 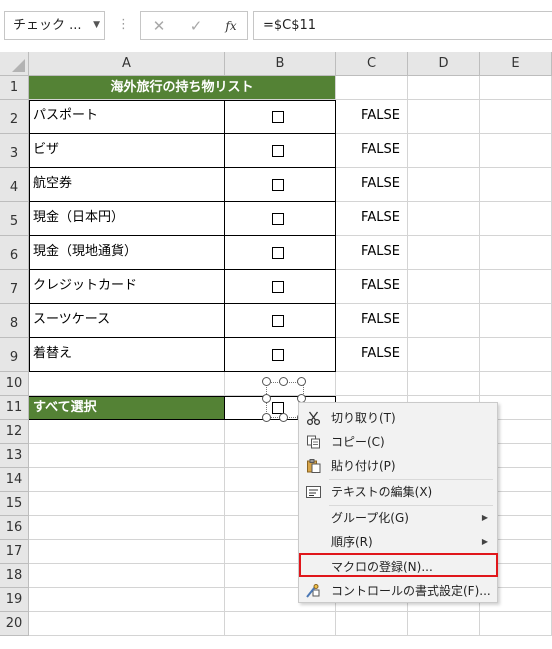 I want to click on menu-item-paste: 貼り付け(P), so click(x=398, y=466).